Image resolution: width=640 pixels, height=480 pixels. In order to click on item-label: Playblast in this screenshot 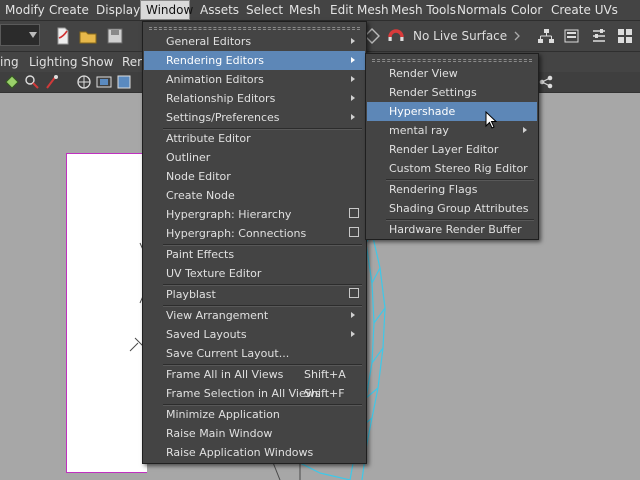, I will do `click(191, 294)`.